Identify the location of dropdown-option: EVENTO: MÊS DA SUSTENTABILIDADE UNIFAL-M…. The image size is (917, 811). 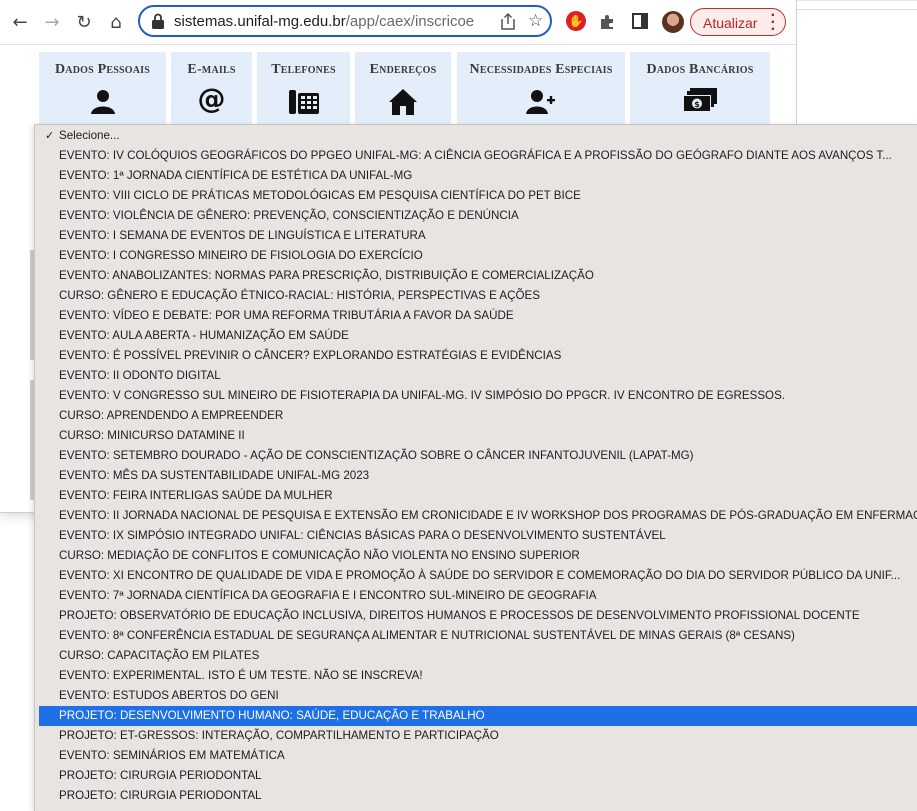
(478, 476).